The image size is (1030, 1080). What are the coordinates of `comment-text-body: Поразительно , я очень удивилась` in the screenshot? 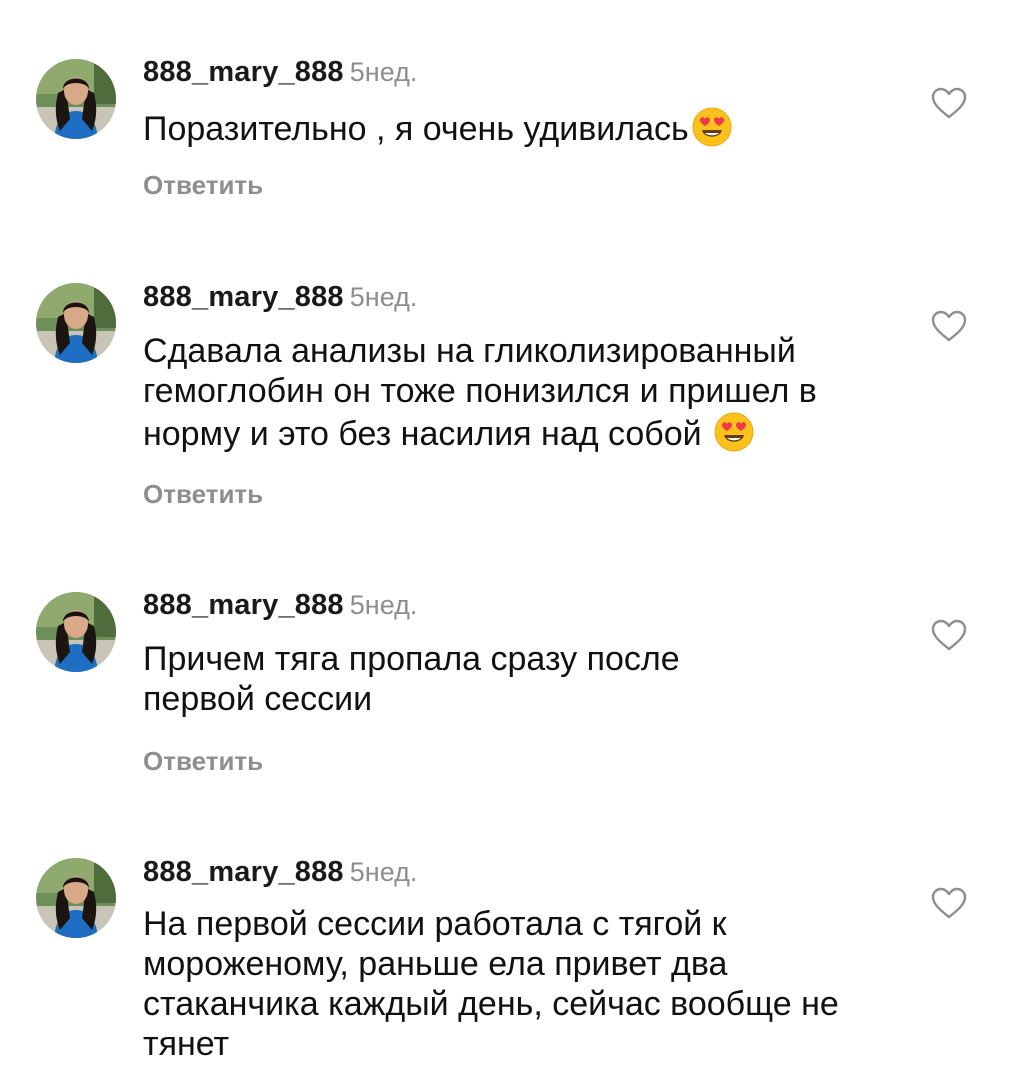 It's located at (416, 129).